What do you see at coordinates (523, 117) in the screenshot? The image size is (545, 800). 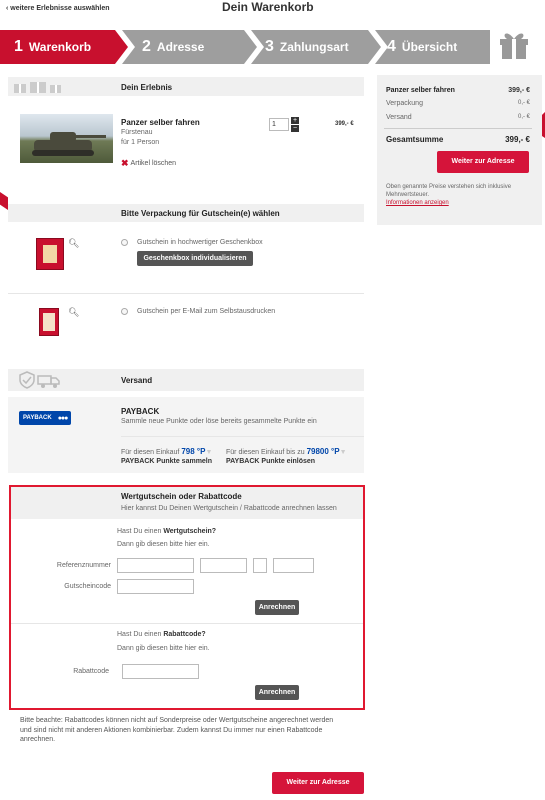 I see `summary-versand-price: 0,- €` at bounding box center [523, 117].